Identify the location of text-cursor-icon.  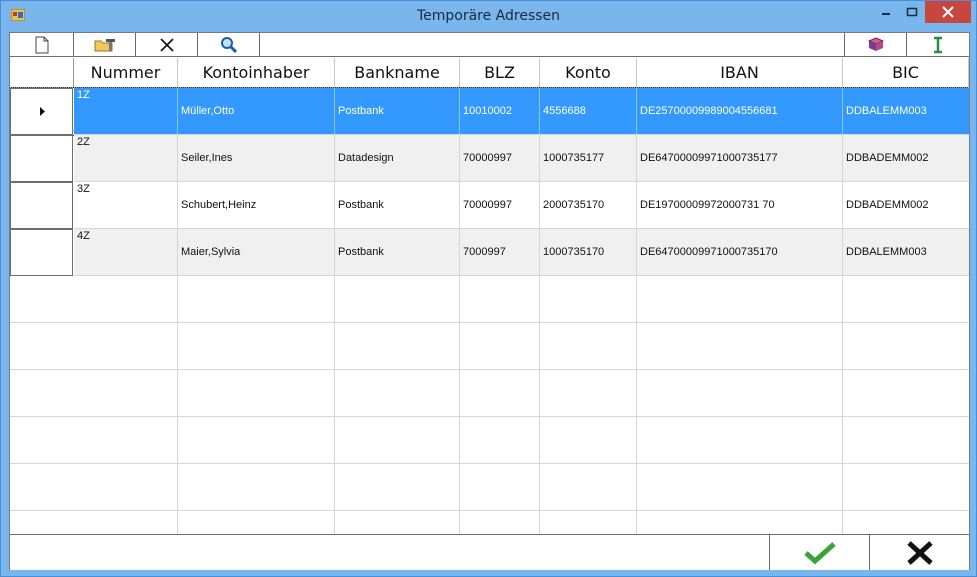
(938, 44).